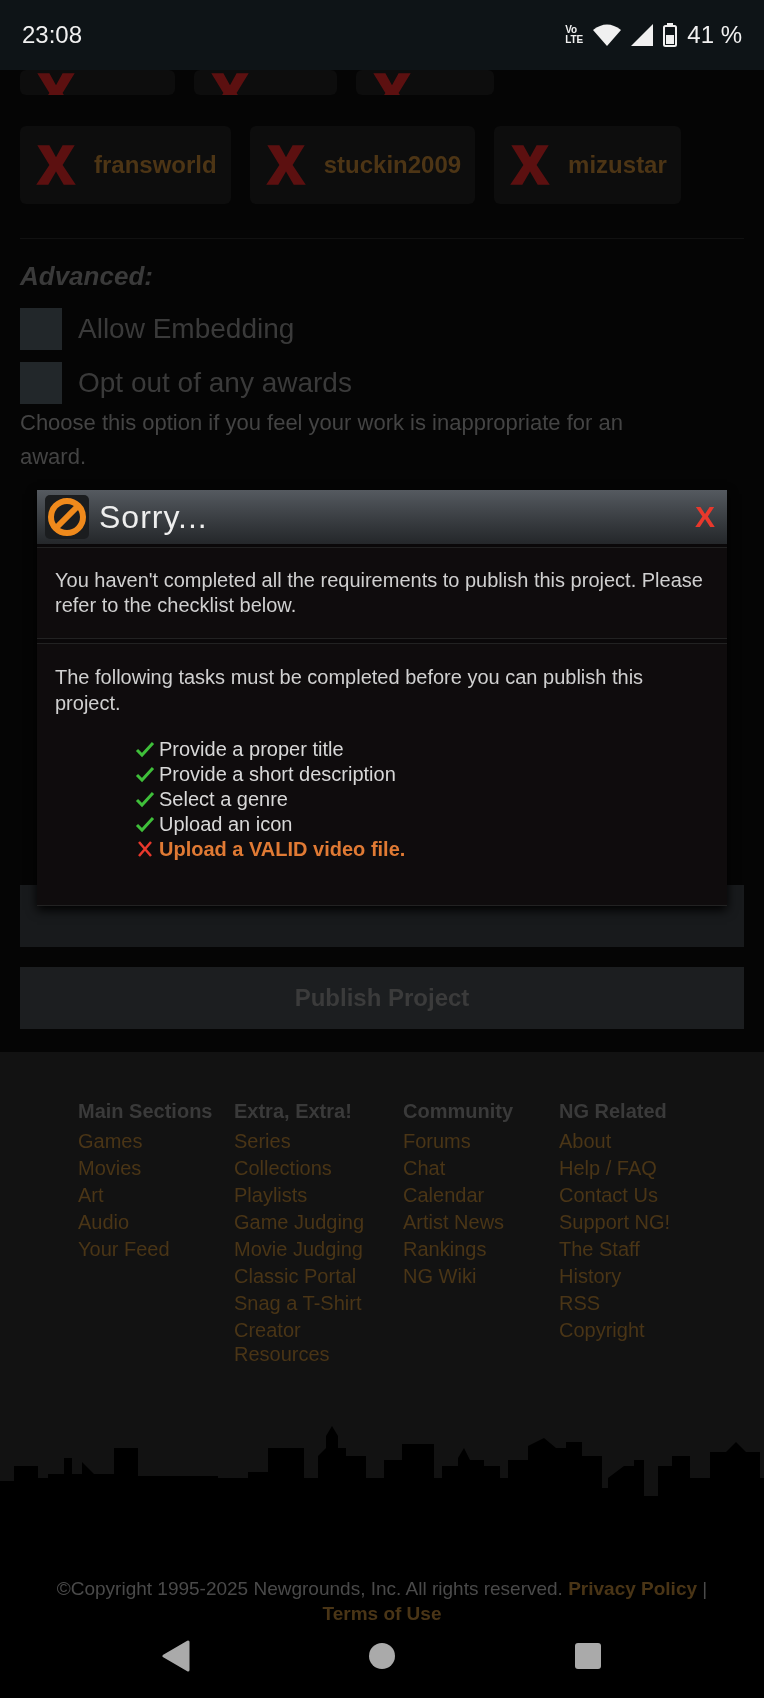 Image resolution: width=764 pixels, height=1698 pixels. Describe the element at coordinates (574, 35) in the screenshot. I see `volte-icon: Vo LTE` at that location.